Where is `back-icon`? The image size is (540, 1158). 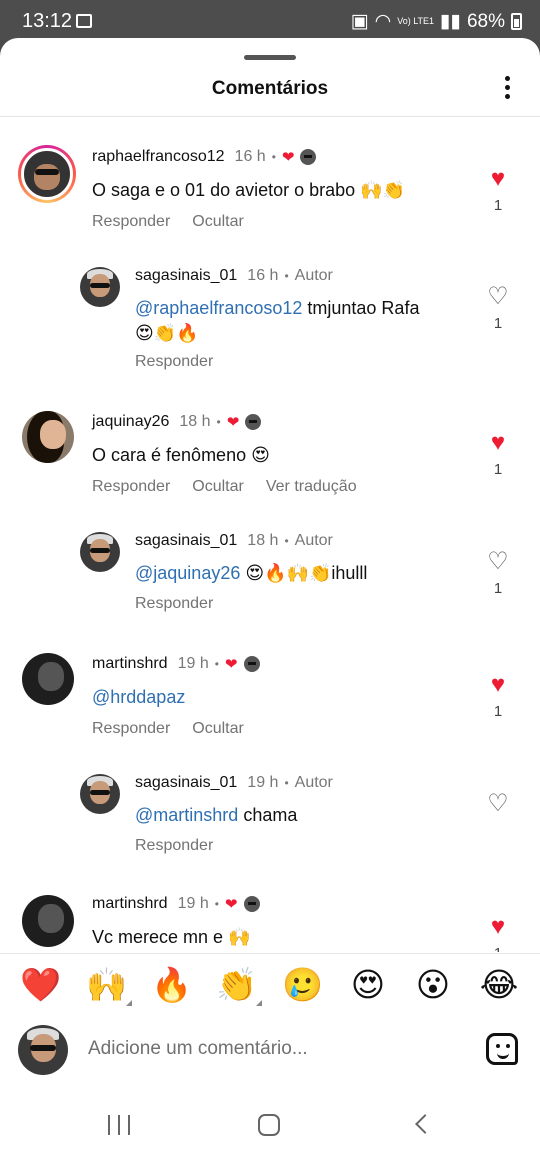 back-icon is located at coordinates (425, 1124).